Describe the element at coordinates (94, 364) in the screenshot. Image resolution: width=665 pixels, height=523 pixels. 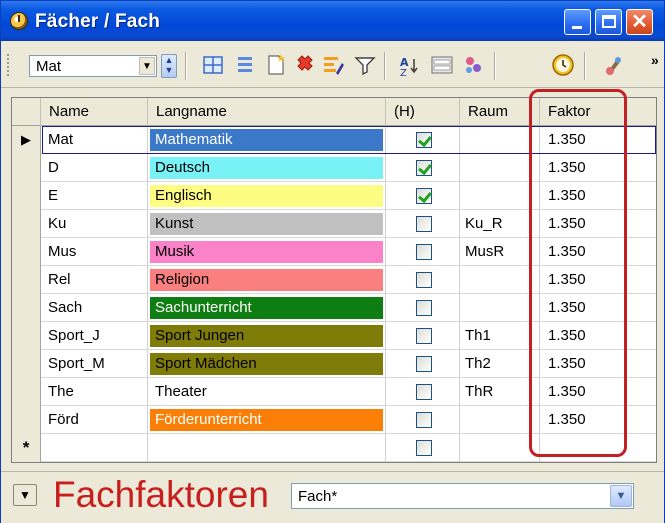
I see `cell-name: Sport_M` at that location.